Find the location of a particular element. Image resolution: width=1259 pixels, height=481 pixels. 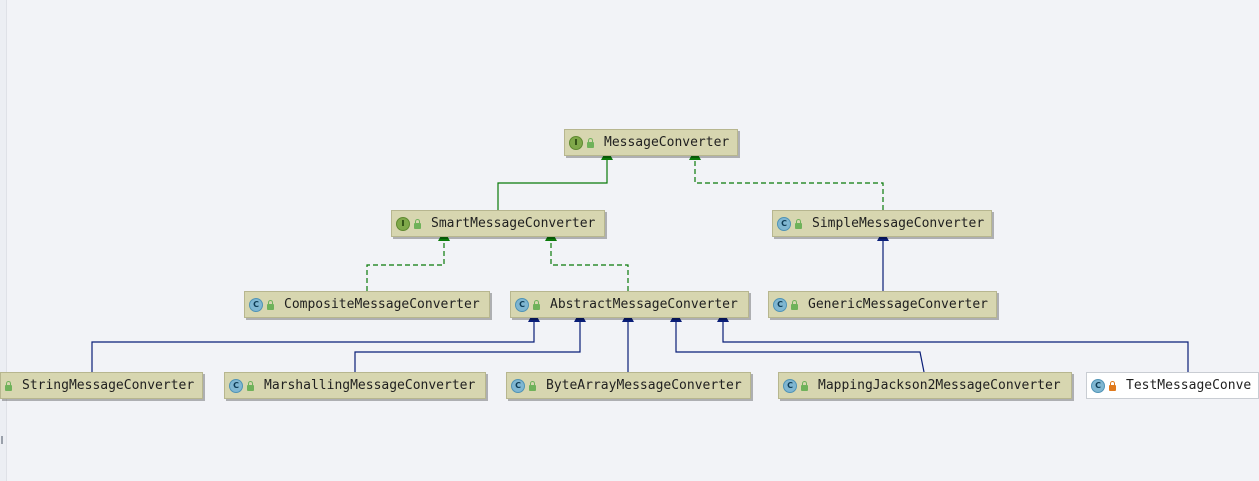

node-label: MessageConverter is located at coordinates (667, 142).